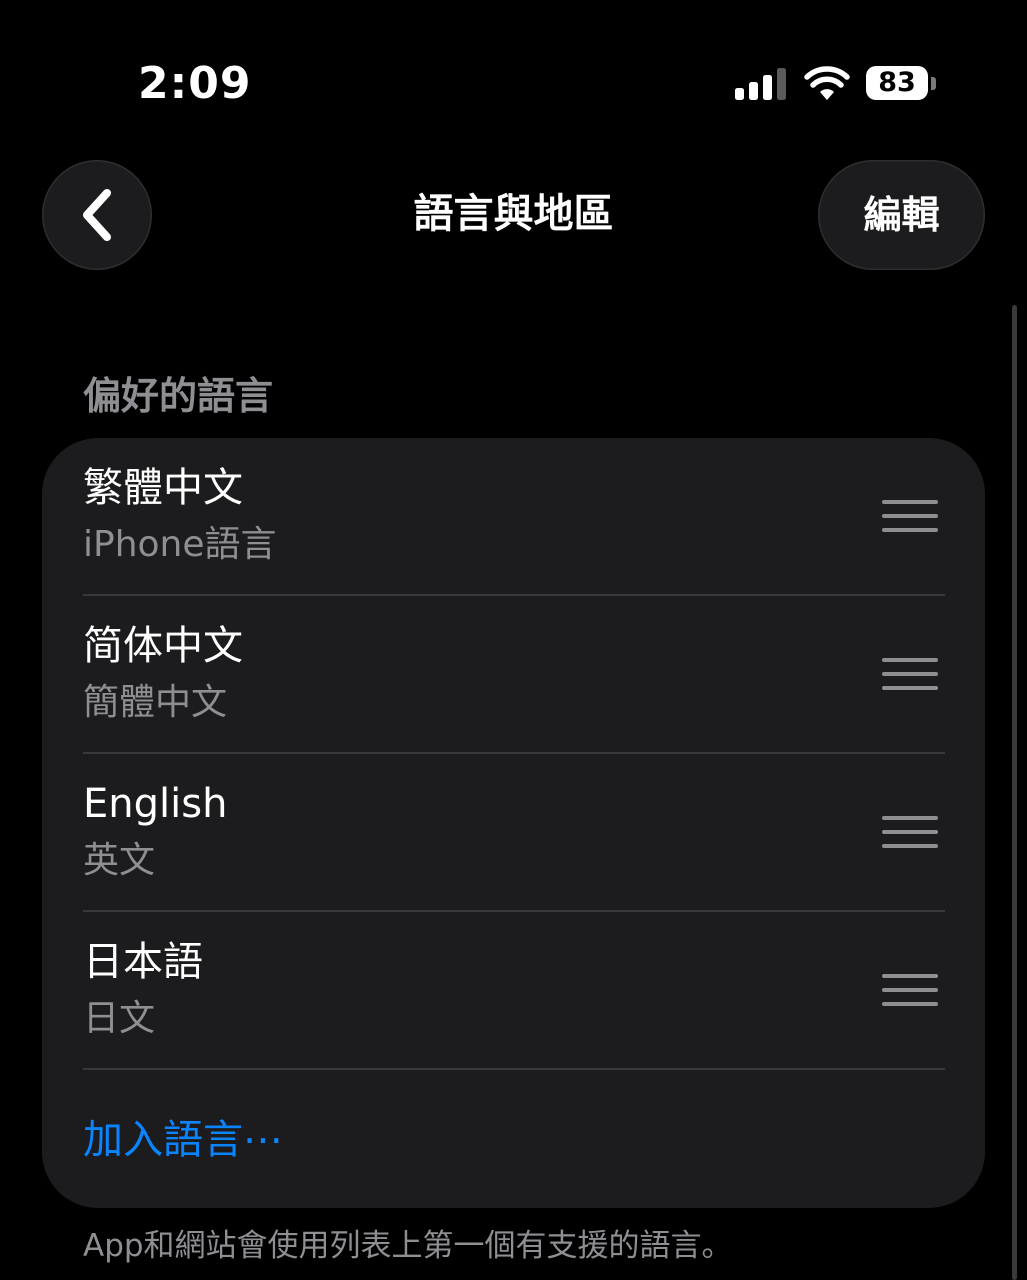  Describe the element at coordinates (897, 83) in the screenshot. I see `battery-level: 83` at that location.